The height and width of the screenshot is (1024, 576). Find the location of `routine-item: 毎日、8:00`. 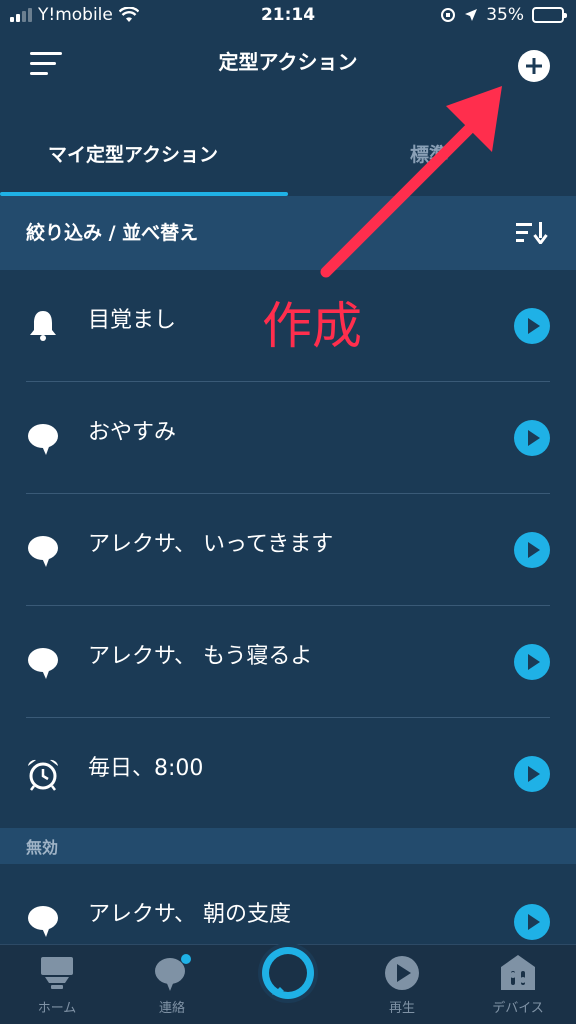

routine-item: 毎日、8:00 is located at coordinates (288, 774).